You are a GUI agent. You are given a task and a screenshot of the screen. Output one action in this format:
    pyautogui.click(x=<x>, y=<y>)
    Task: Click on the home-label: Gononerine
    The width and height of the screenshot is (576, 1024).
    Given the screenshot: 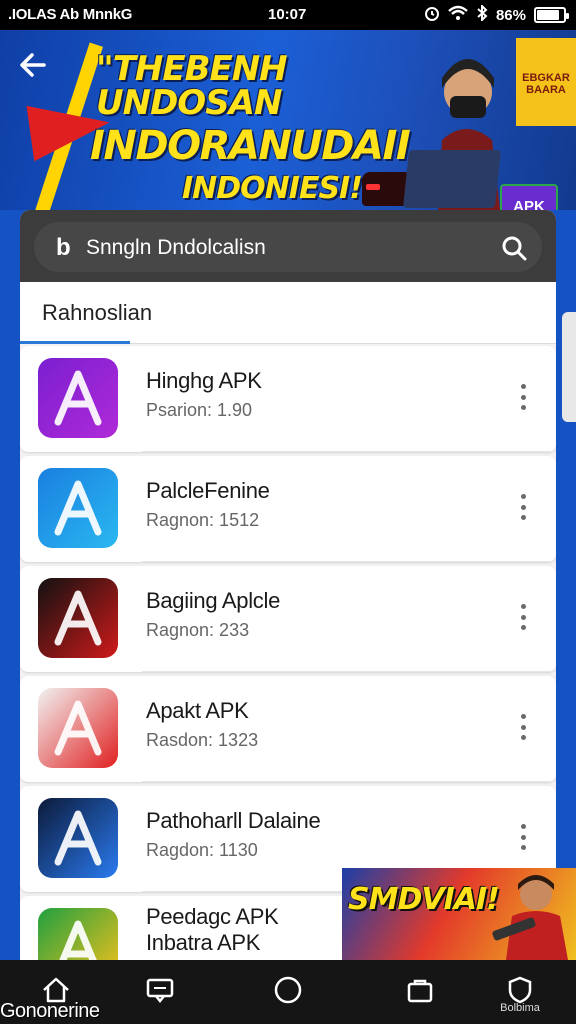 What is the action you would take?
    pyautogui.click(x=50, y=1011)
    